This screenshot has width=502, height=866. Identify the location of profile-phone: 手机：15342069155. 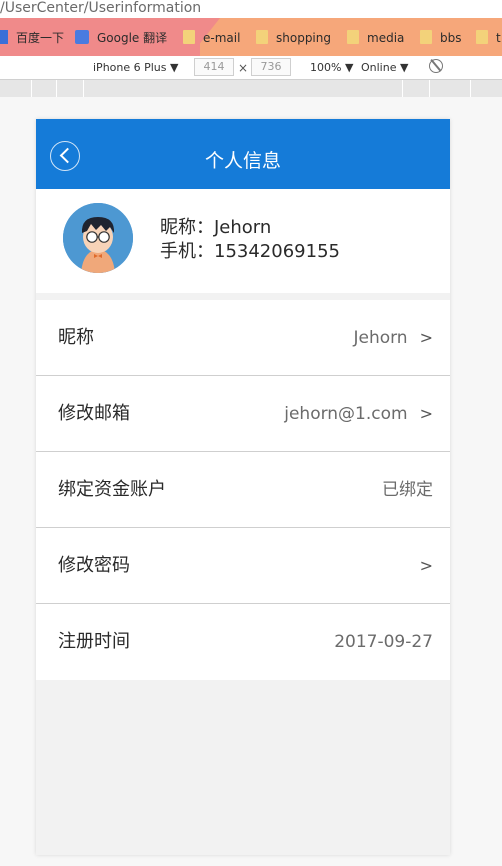
(250, 251).